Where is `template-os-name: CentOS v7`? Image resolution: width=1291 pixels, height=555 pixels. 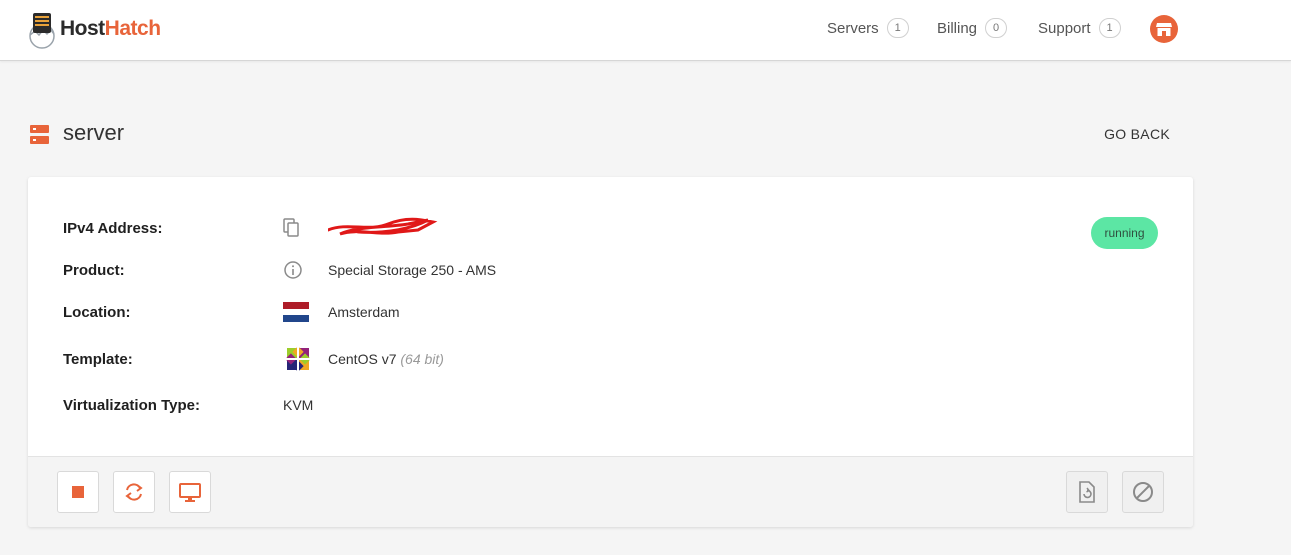 template-os-name: CentOS v7 is located at coordinates (362, 359).